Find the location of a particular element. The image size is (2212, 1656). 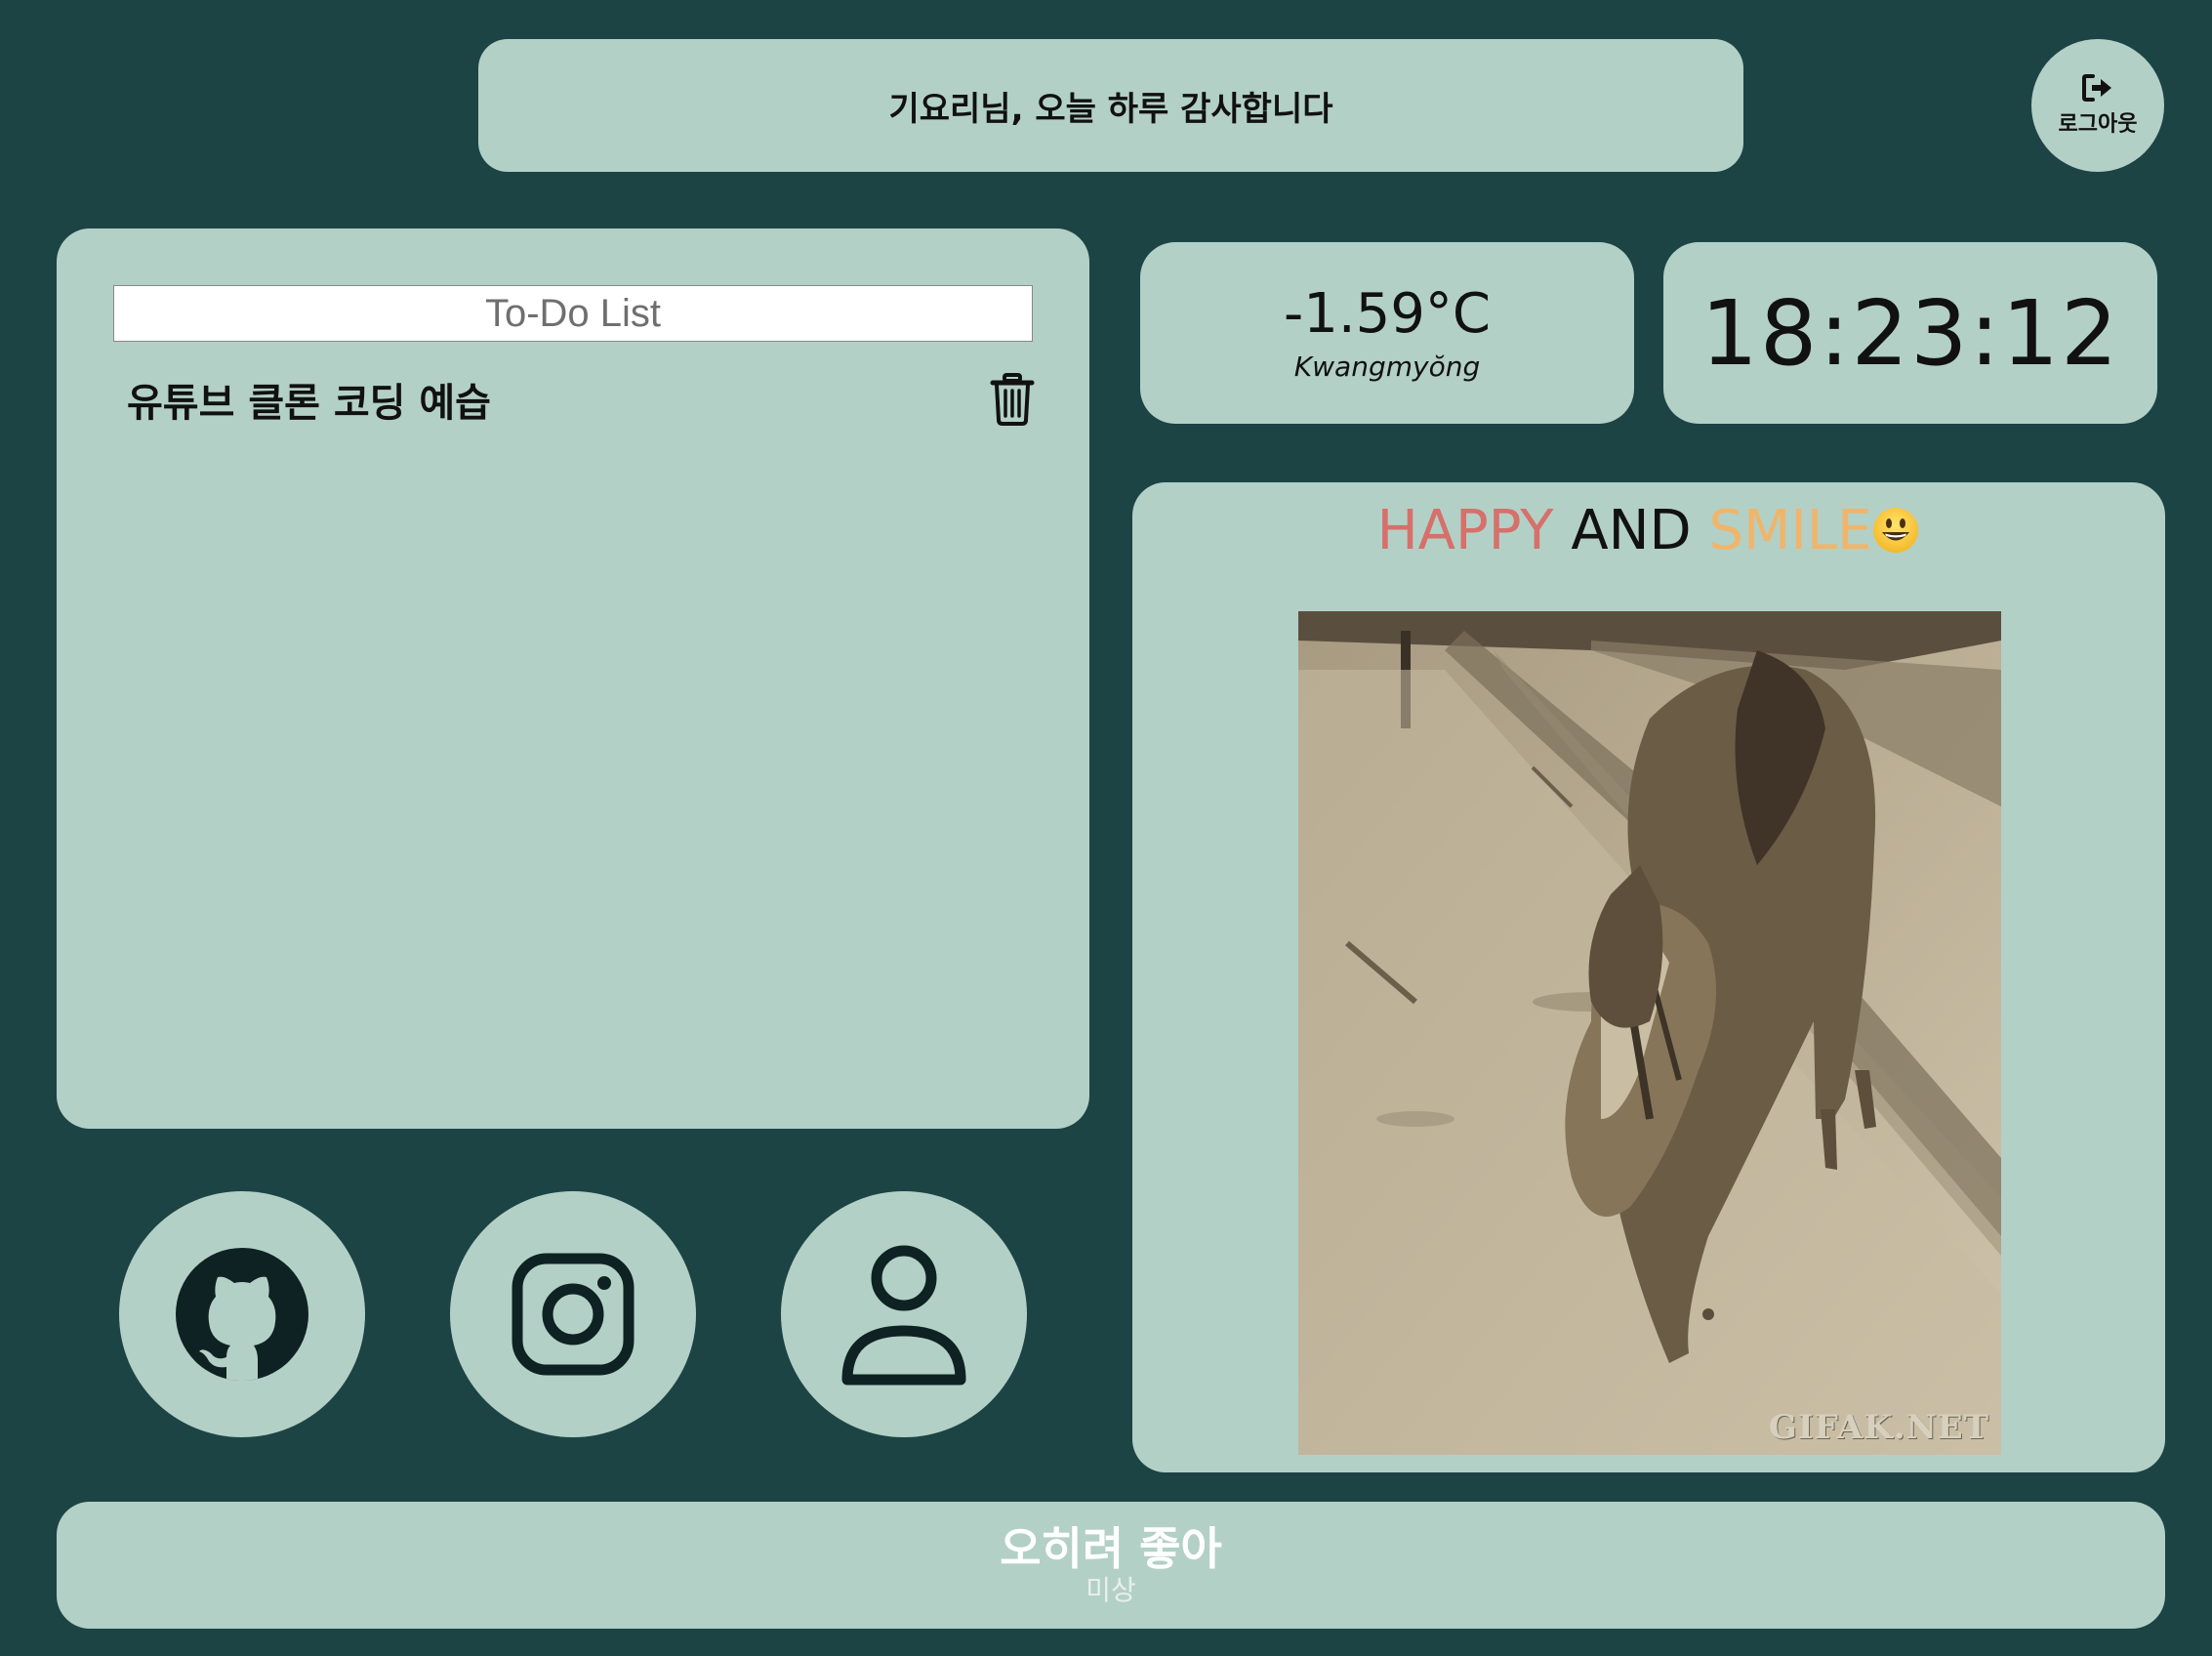

user-icon is located at coordinates (903, 1315).